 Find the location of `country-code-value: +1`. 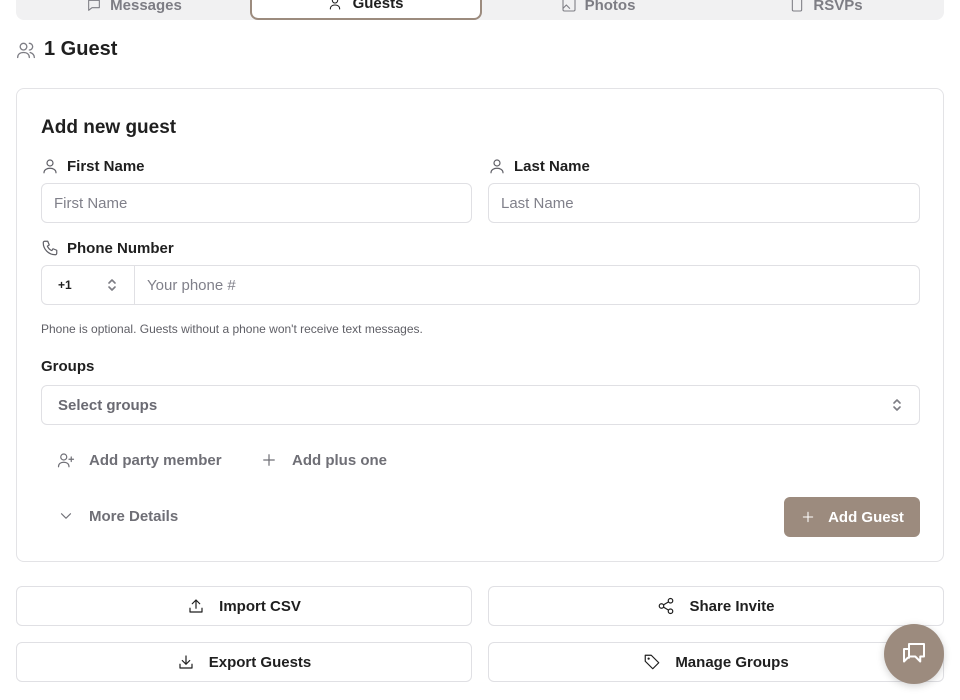

country-code-value: +1 is located at coordinates (65, 285).